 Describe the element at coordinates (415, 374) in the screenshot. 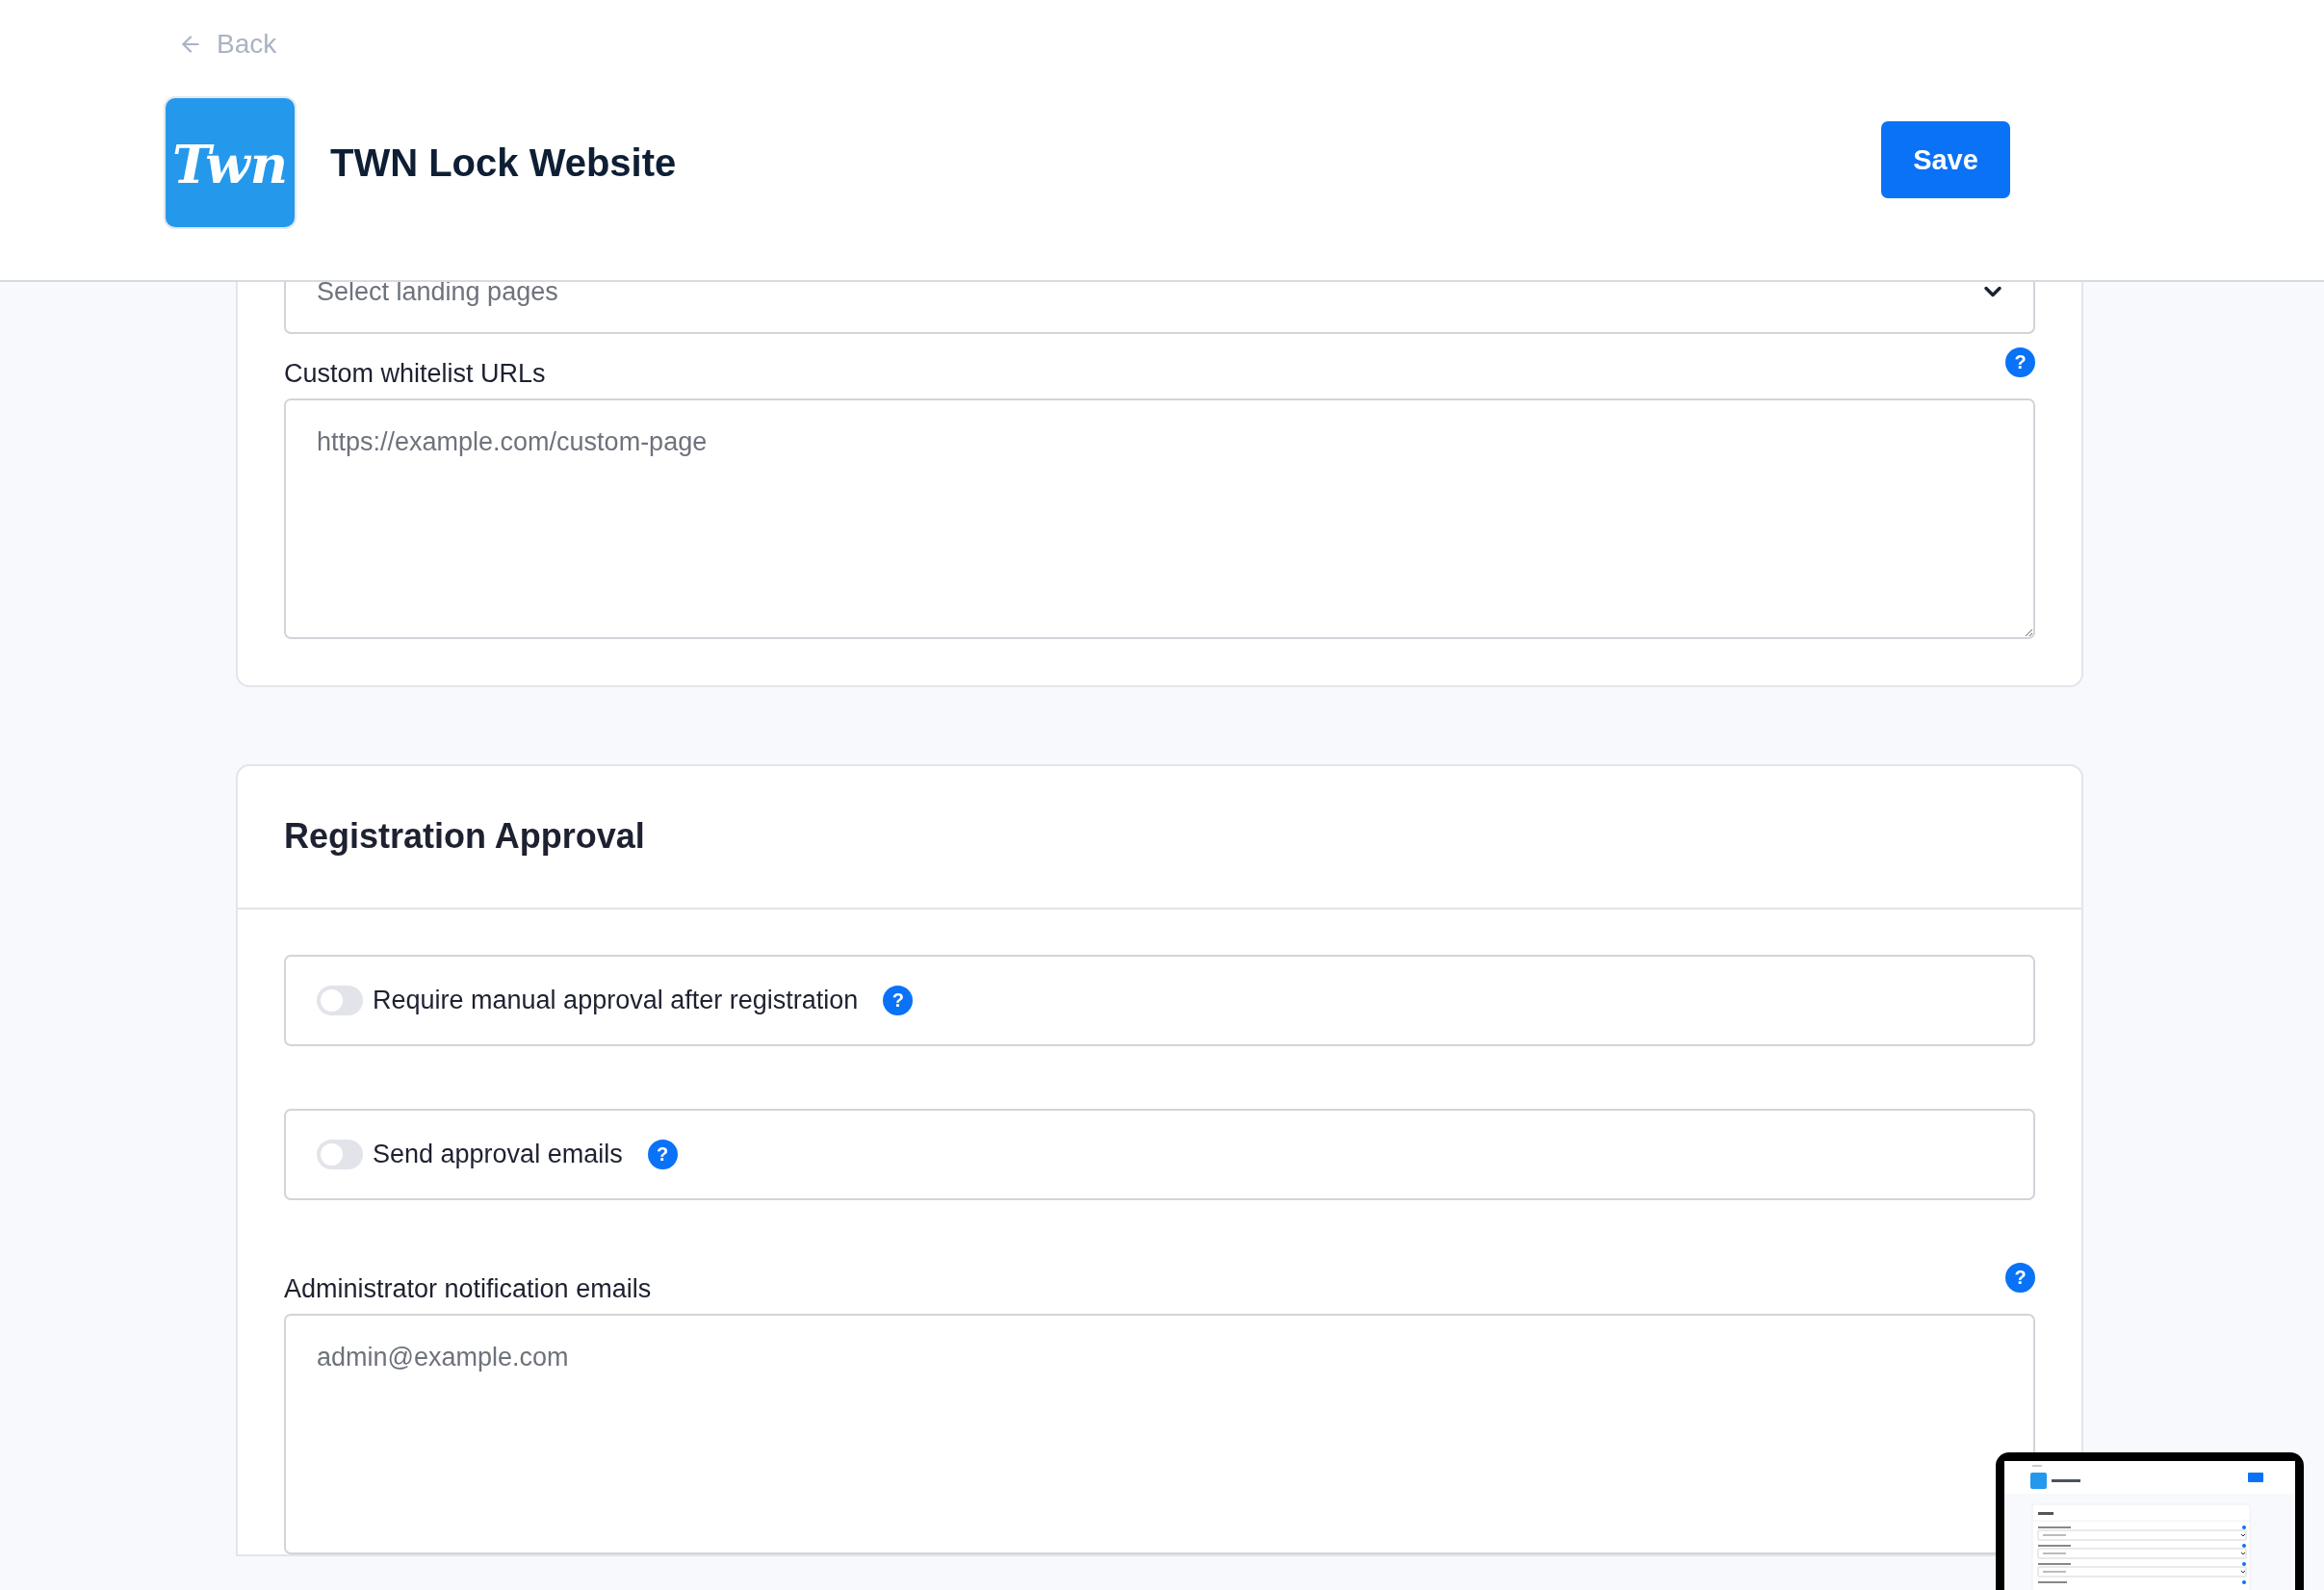

I see `field-label: Custom whitelist URLs` at that location.